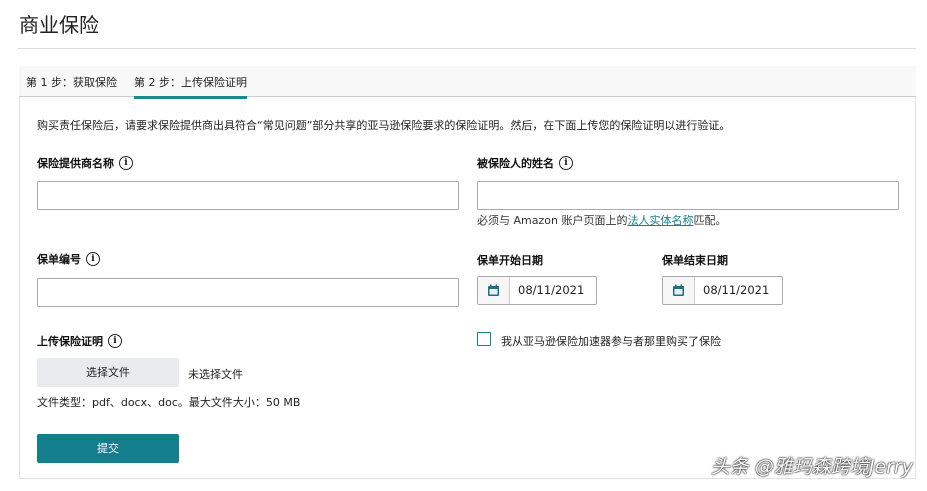 Image resolution: width=927 pixels, height=491 pixels. Describe the element at coordinates (660, 220) in the screenshot. I see `legal-entity-link: 法人实体名称` at that location.